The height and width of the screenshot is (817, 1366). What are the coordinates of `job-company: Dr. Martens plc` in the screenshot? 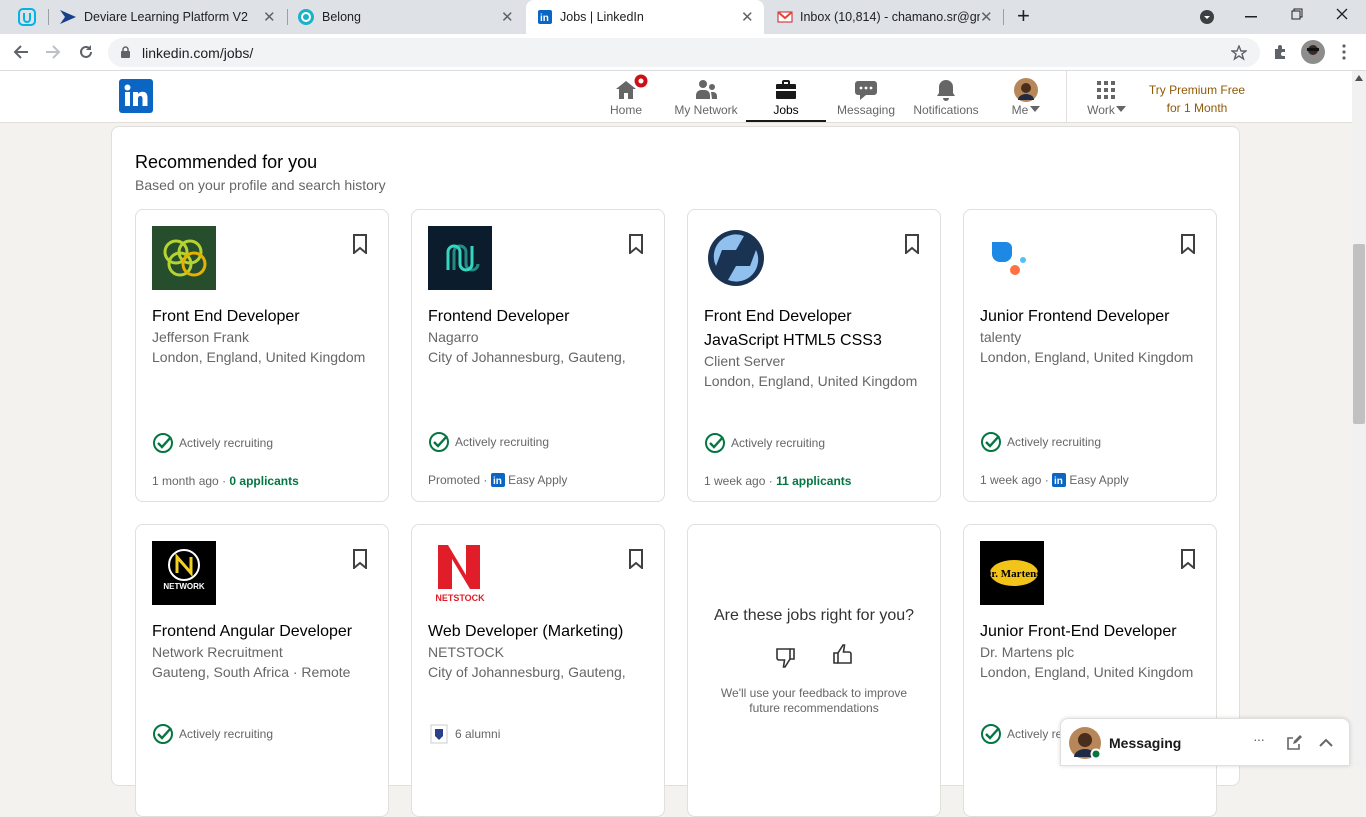 It's located at (1027, 652).